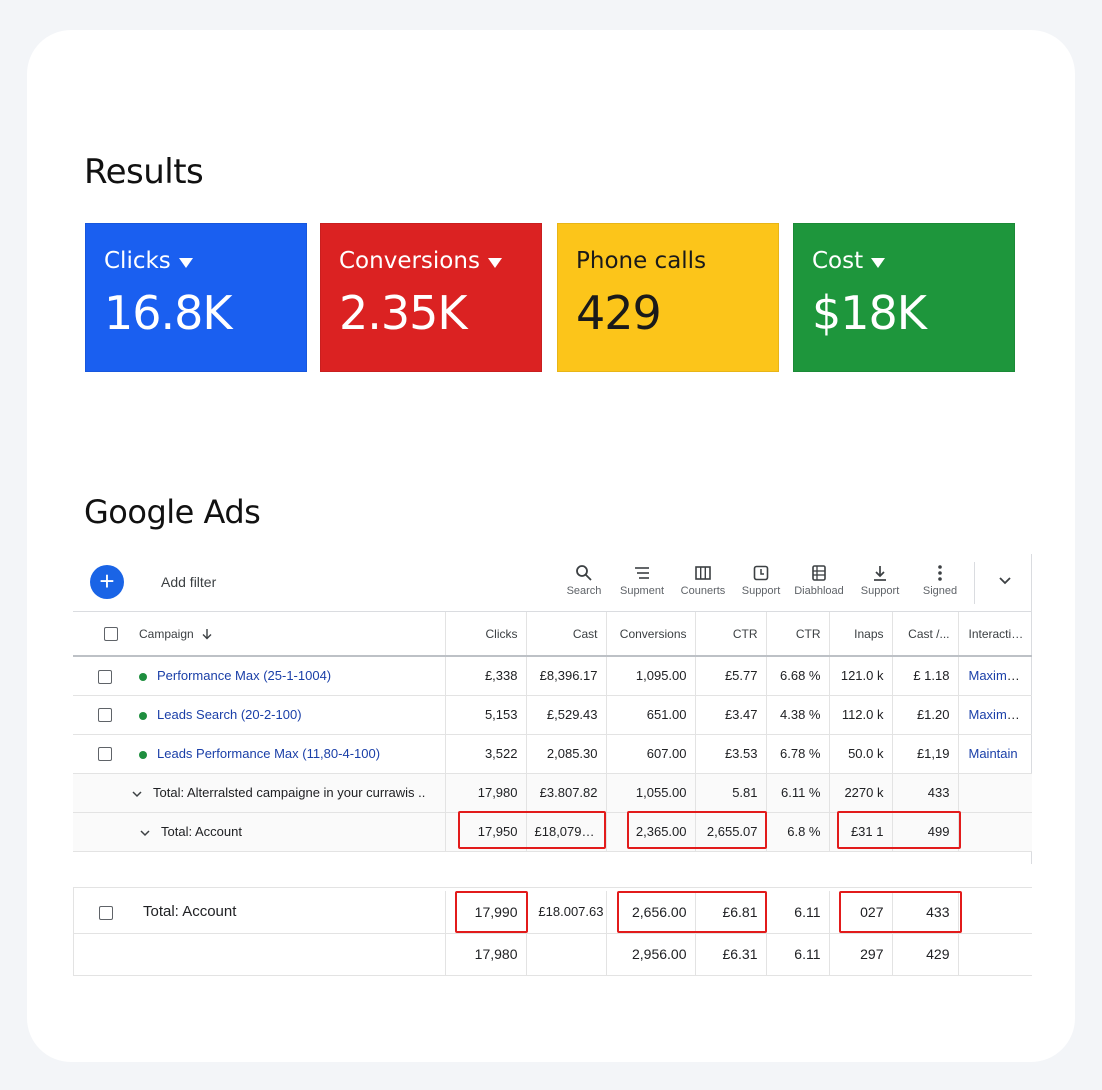 This screenshot has width=1102, height=1090. Describe the element at coordinates (409, 261) in the screenshot. I see `kpi-label: Conversions` at that location.